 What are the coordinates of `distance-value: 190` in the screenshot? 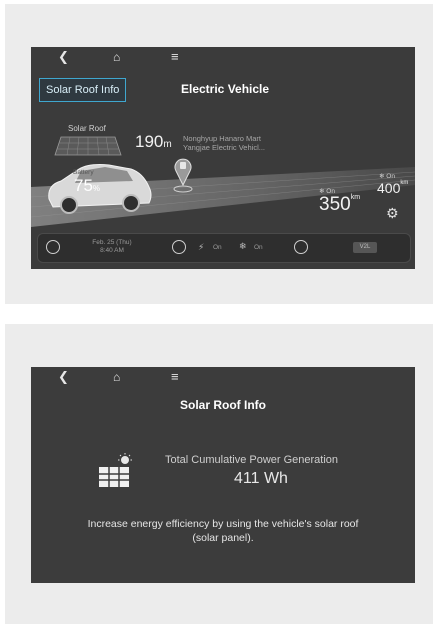 It's located at (149, 141).